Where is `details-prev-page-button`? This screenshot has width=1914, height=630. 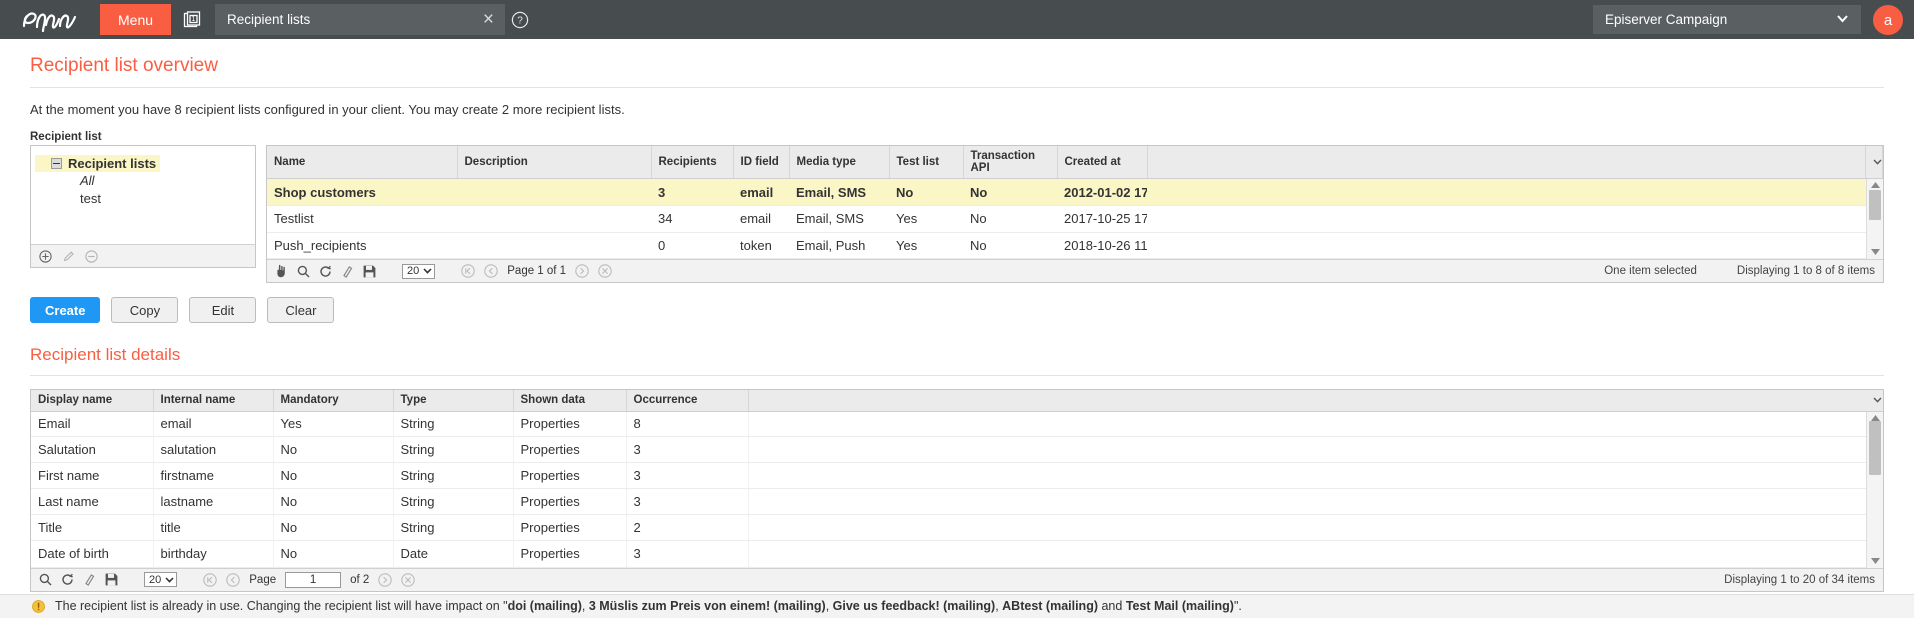 details-prev-page-button is located at coordinates (233, 579).